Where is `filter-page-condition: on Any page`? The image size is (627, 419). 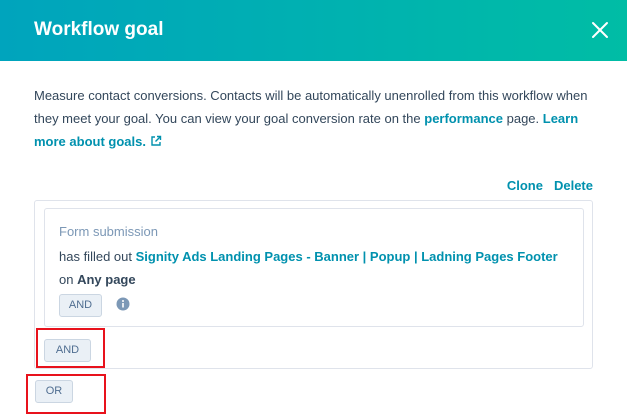
filter-page-condition: on Any page is located at coordinates (97, 279).